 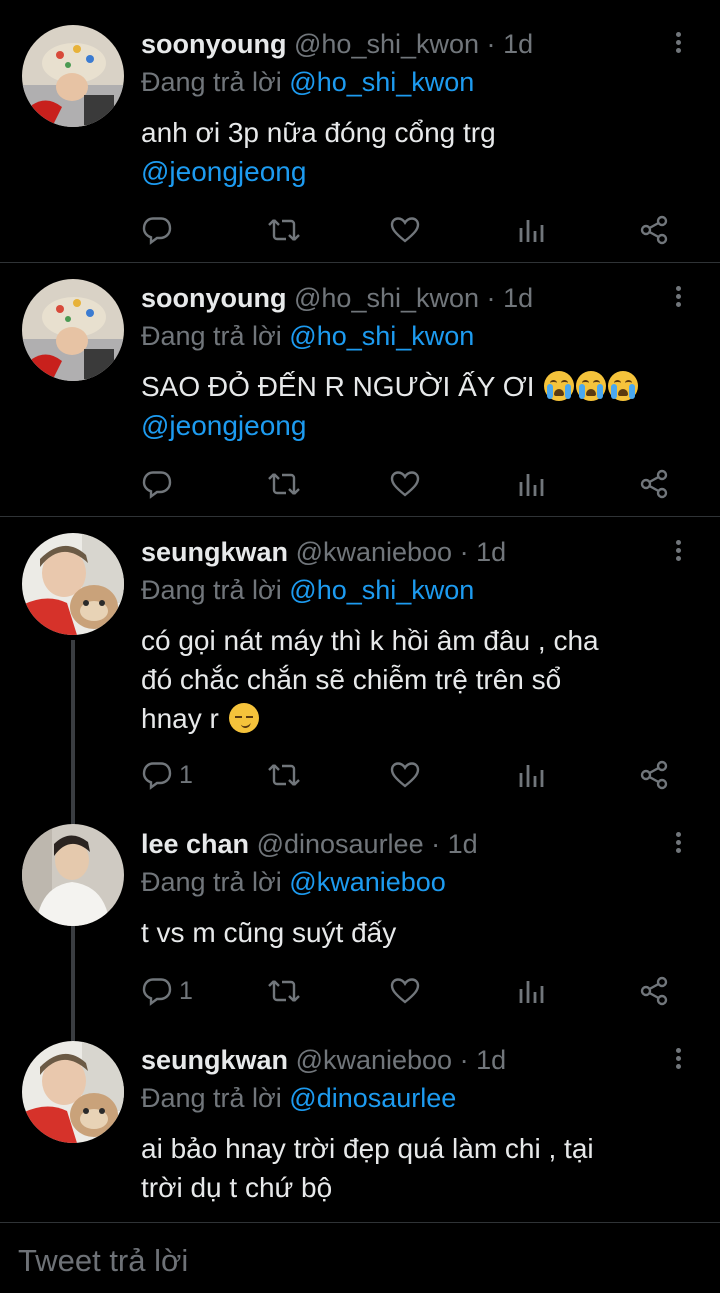 I want to click on tweet-text-line: đó chắc chắn sẽ chiễm trệ trên sổ, so click(x=351, y=679).